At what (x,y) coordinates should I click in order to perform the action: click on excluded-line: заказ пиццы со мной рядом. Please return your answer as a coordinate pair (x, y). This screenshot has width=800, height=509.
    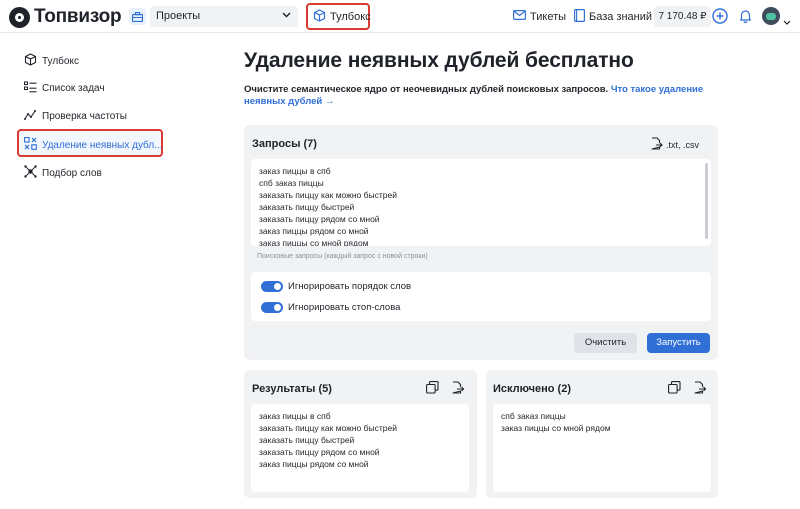
    Looking at the image, I should click on (556, 428).